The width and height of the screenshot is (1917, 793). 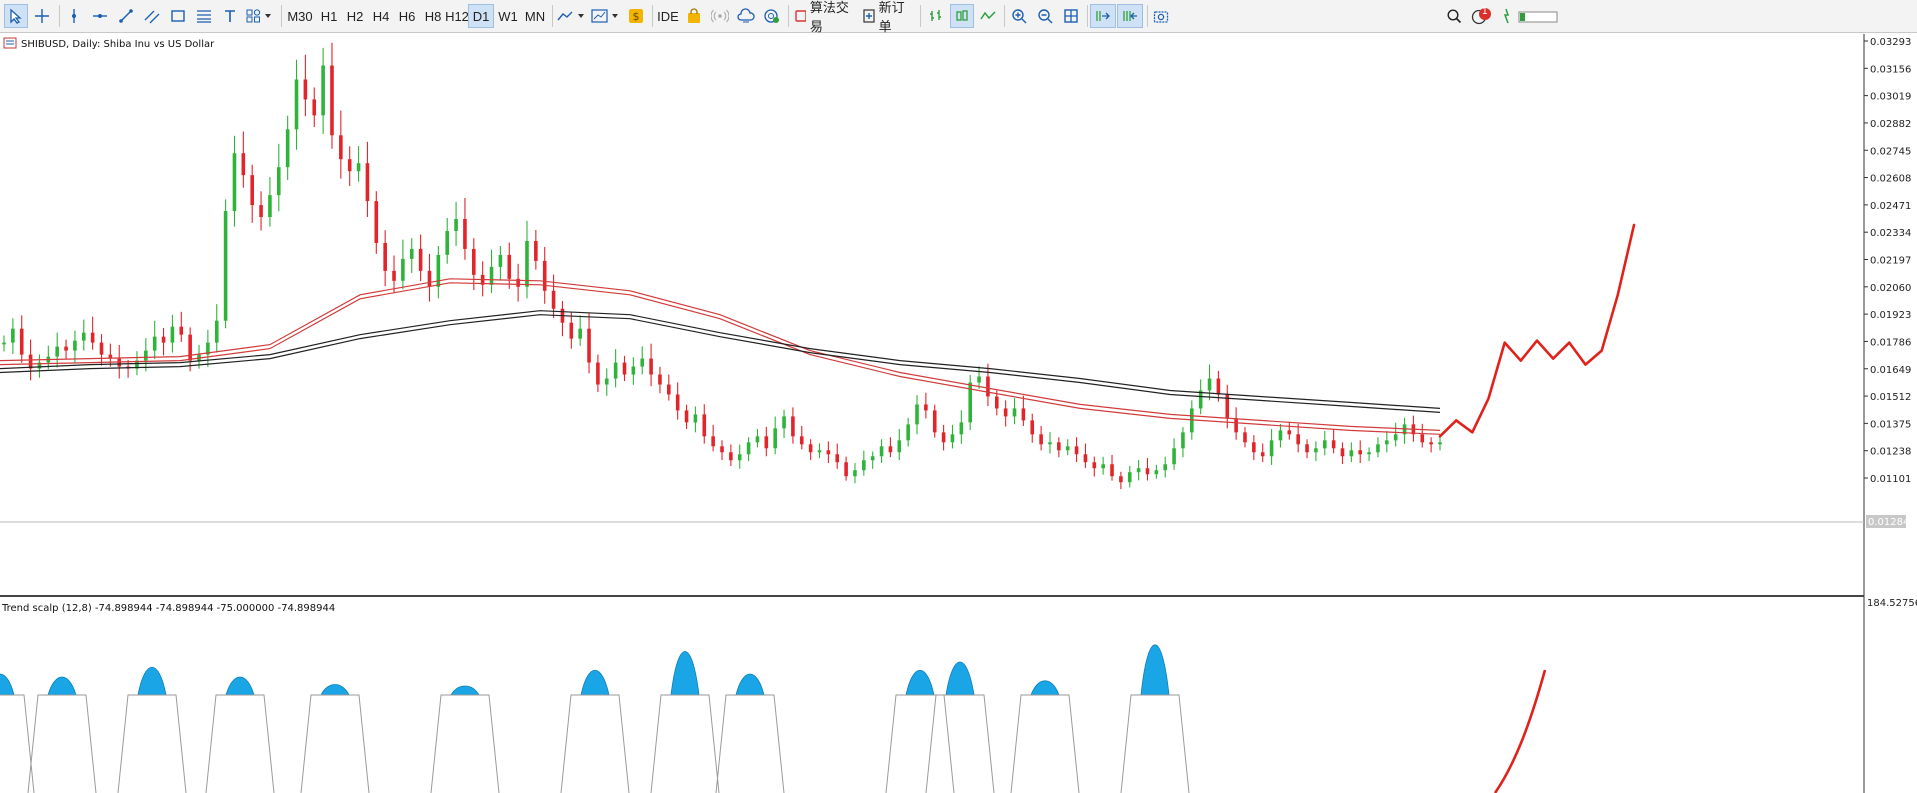 I want to click on zoom-in-icon, so click(x=1019, y=16).